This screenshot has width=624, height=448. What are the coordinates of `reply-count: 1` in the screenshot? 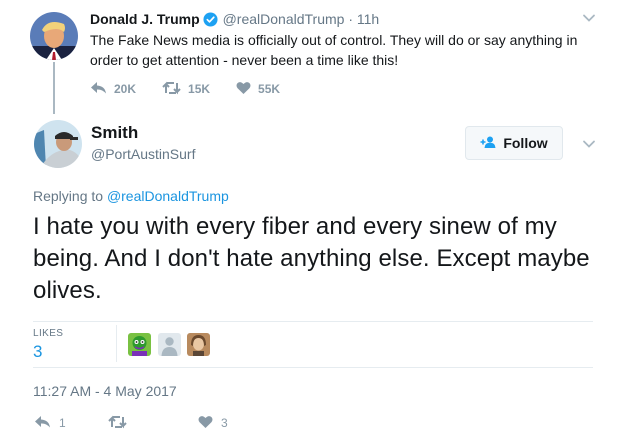 It's located at (62, 423).